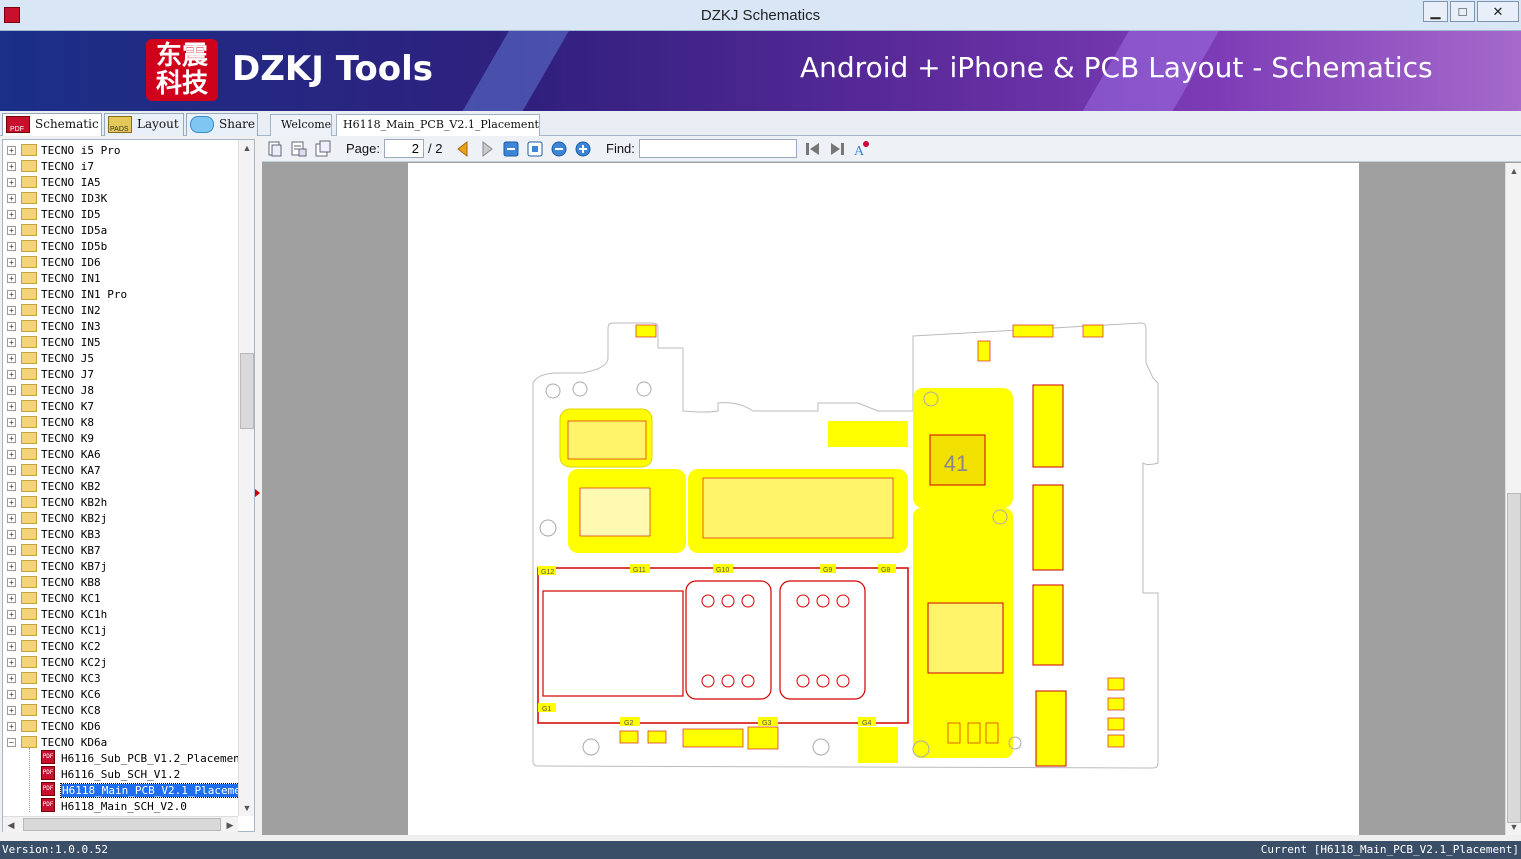 The height and width of the screenshot is (859, 1521). I want to click on zoom-out-icon, so click(559, 149).